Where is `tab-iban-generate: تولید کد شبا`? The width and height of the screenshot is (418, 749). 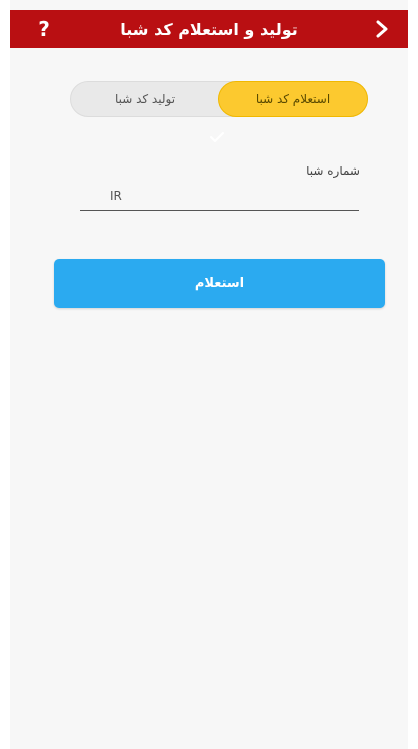
tab-iban-generate: تولید کد شبا is located at coordinates (145, 99).